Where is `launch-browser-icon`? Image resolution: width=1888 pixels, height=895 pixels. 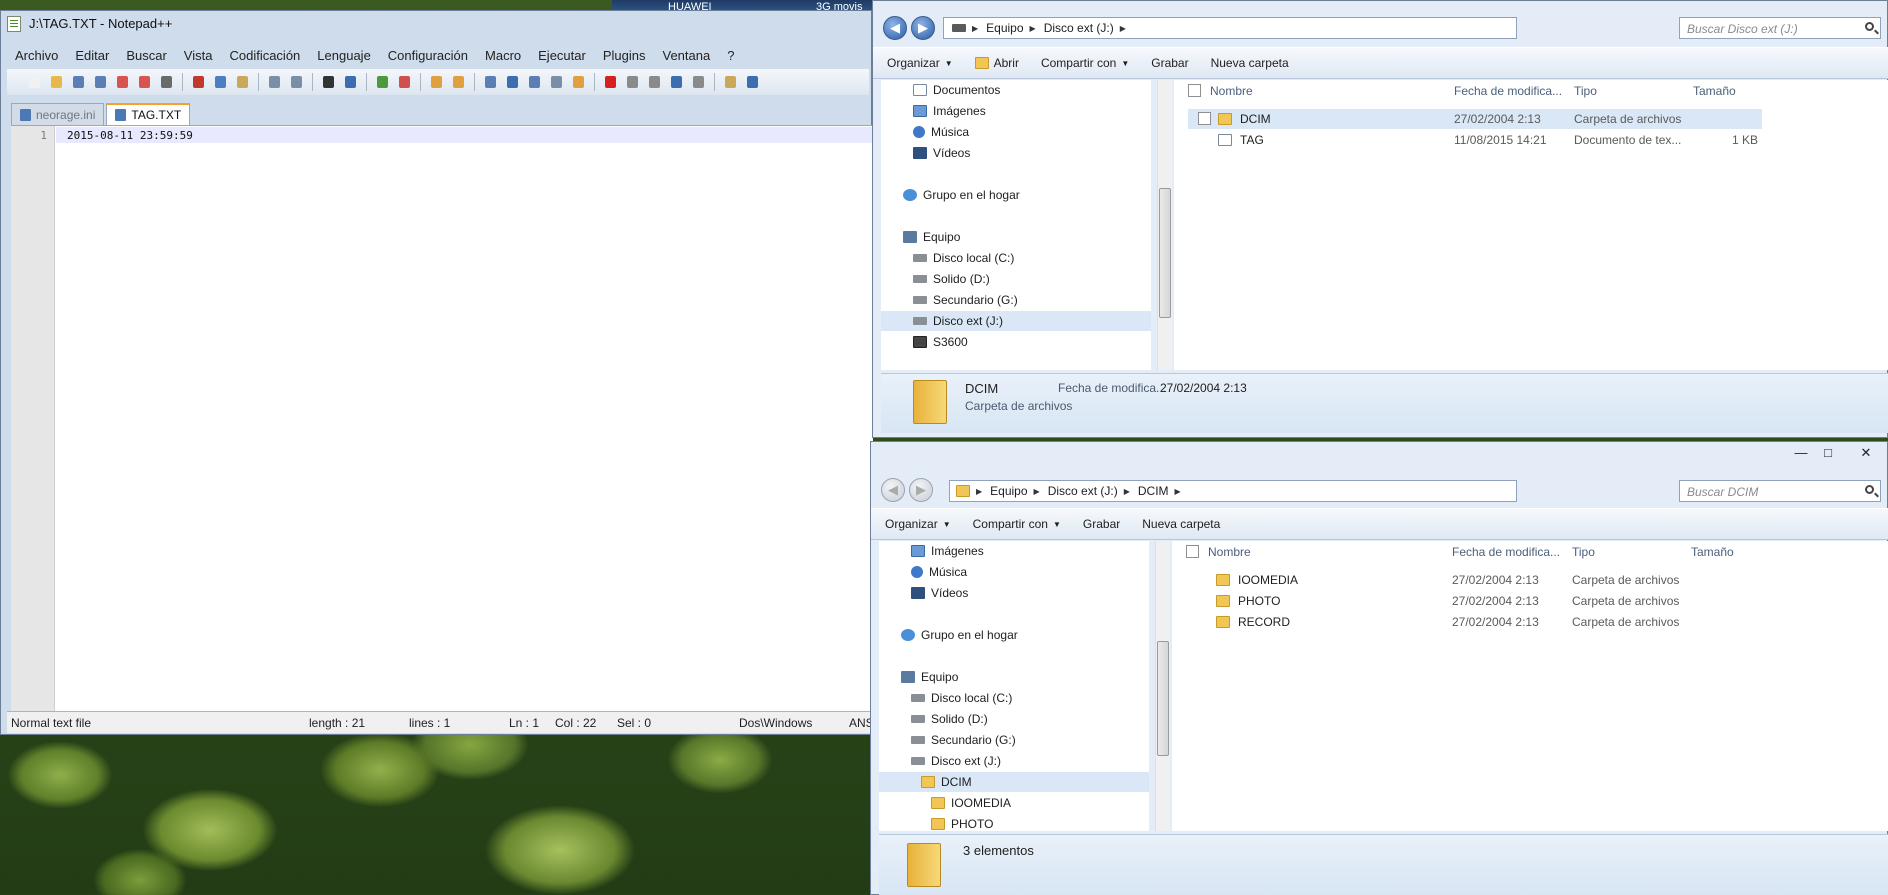 launch-browser-icon is located at coordinates (730, 82).